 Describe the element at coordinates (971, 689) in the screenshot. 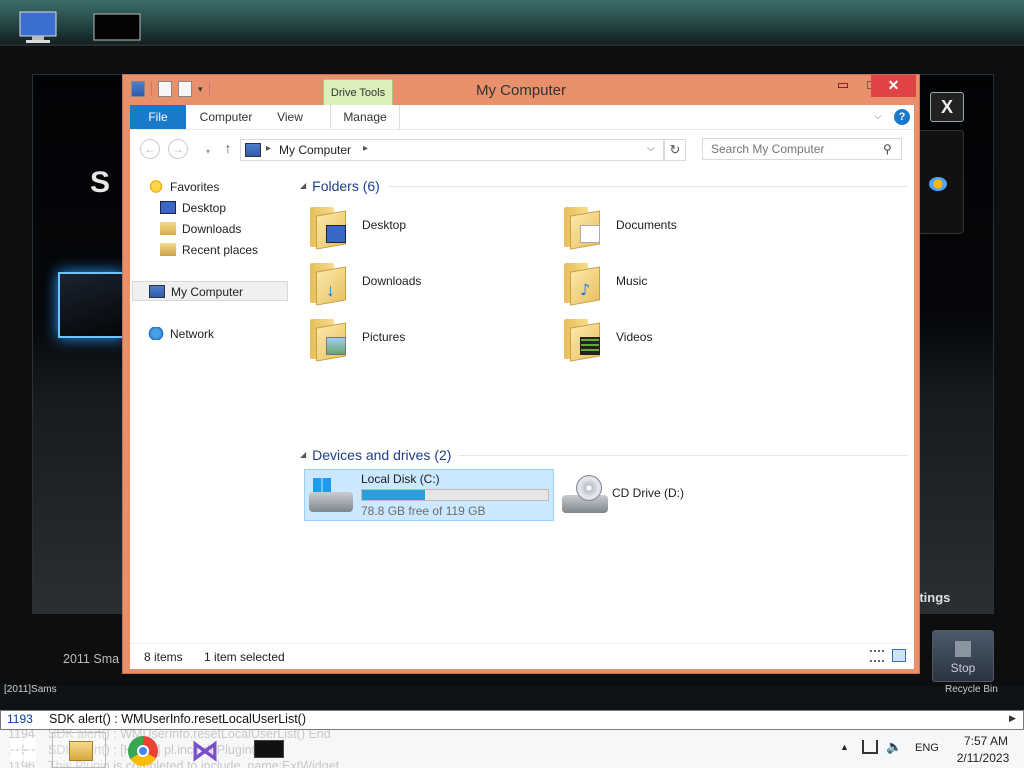

I see `recycle-bin-label: Recycle Bin` at that location.